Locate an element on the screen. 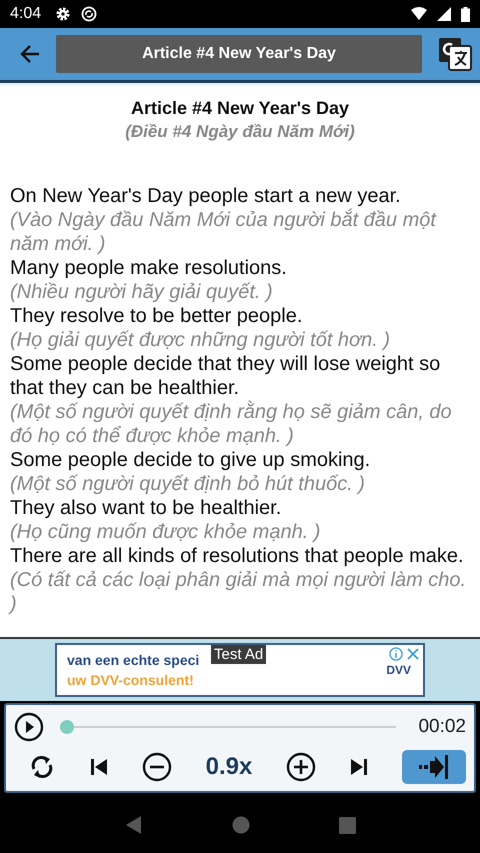 The height and width of the screenshot is (853, 480). home-nav-icon is located at coordinates (241, 825).